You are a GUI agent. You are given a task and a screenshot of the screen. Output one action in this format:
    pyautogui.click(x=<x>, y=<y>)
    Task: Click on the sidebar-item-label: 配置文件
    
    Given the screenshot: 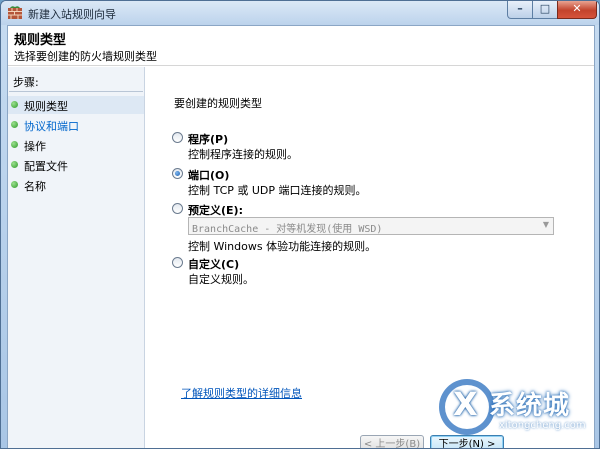 What is the action you would take?
    pyautogui.click(x=46, y=166)
    